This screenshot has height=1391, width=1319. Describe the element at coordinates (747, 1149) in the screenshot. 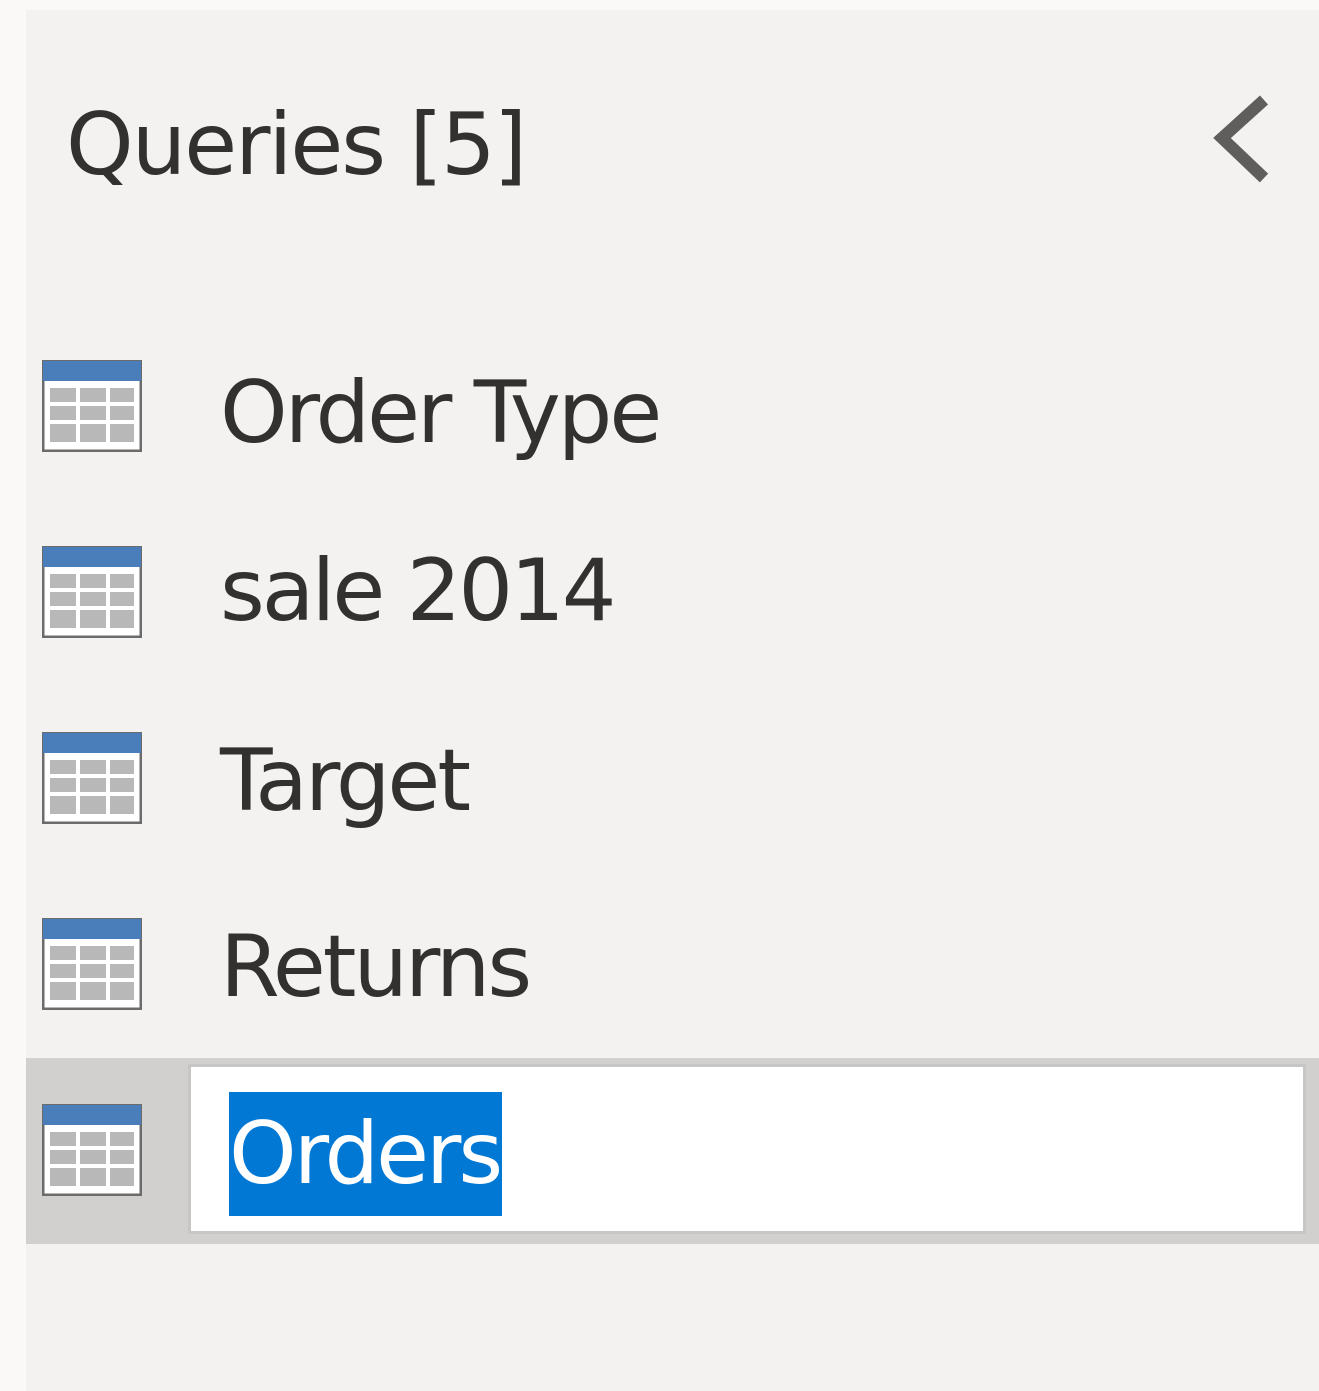

I see `rename-input: Orders` at that location.